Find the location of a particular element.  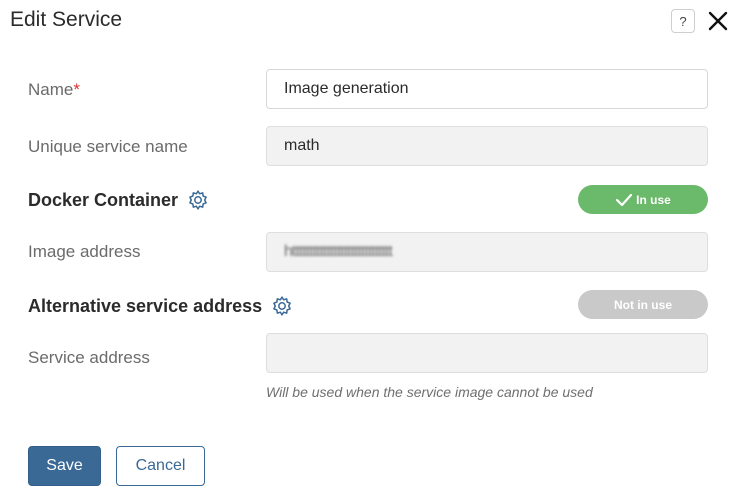

required-mark: * is located at coordinates (76, 89).